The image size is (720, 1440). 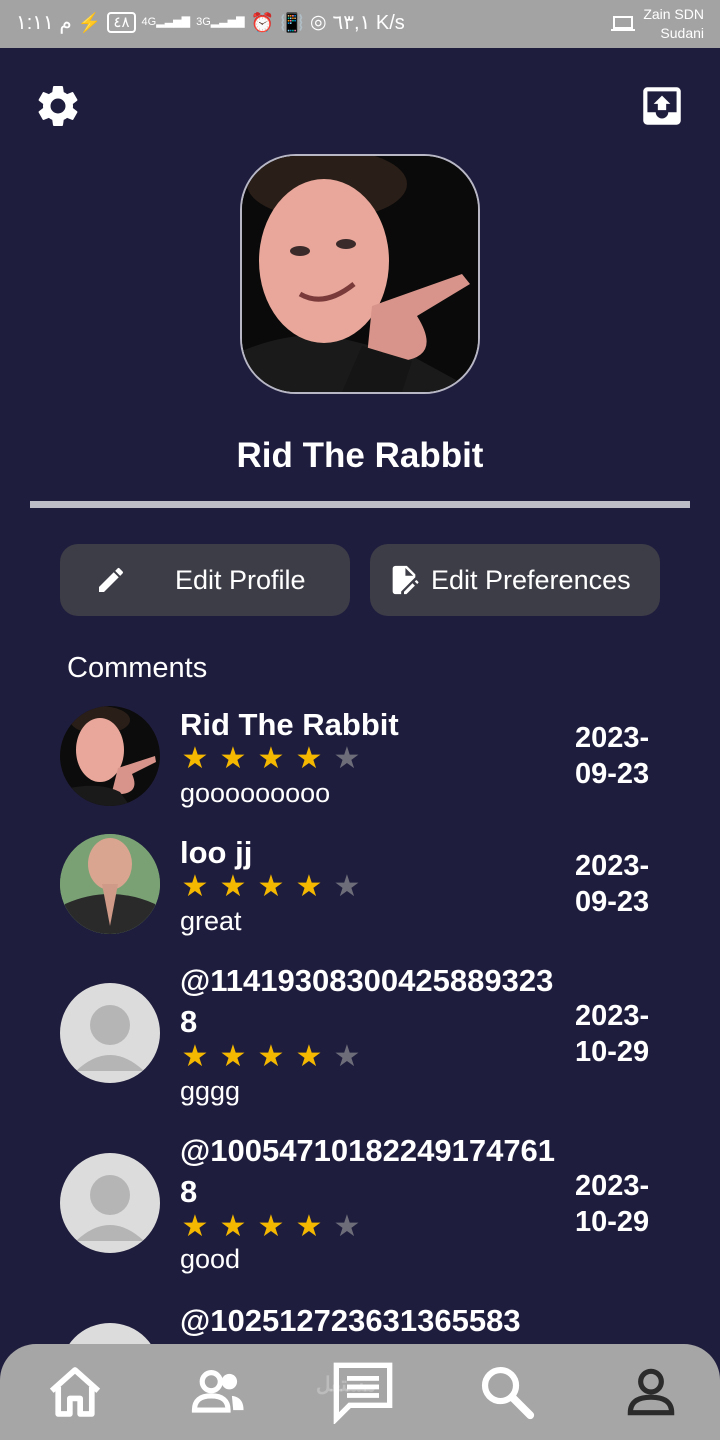 I want to click on profile-photo, so click(x=360, y=274).